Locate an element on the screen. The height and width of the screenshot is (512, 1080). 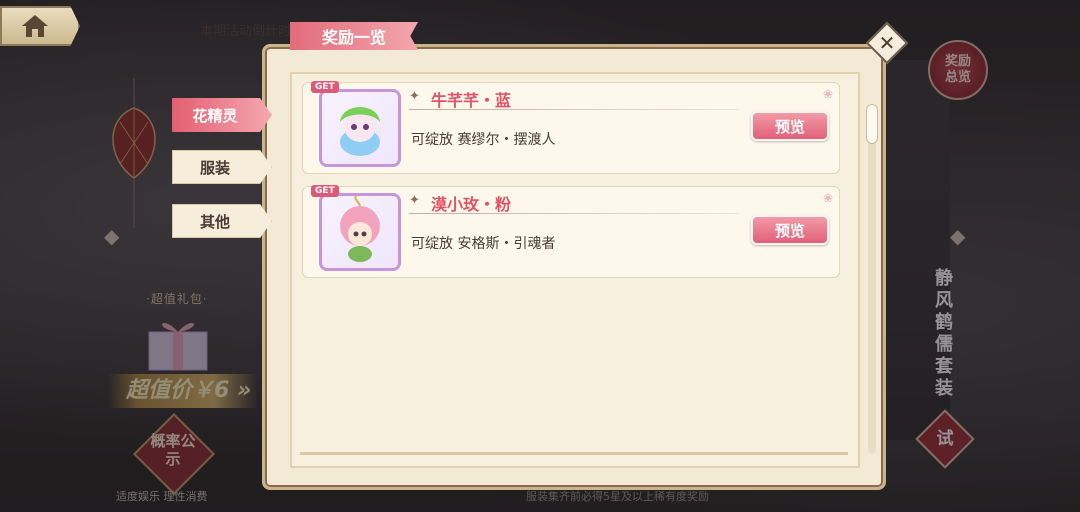
home-button is located at coordinates (40, 26).